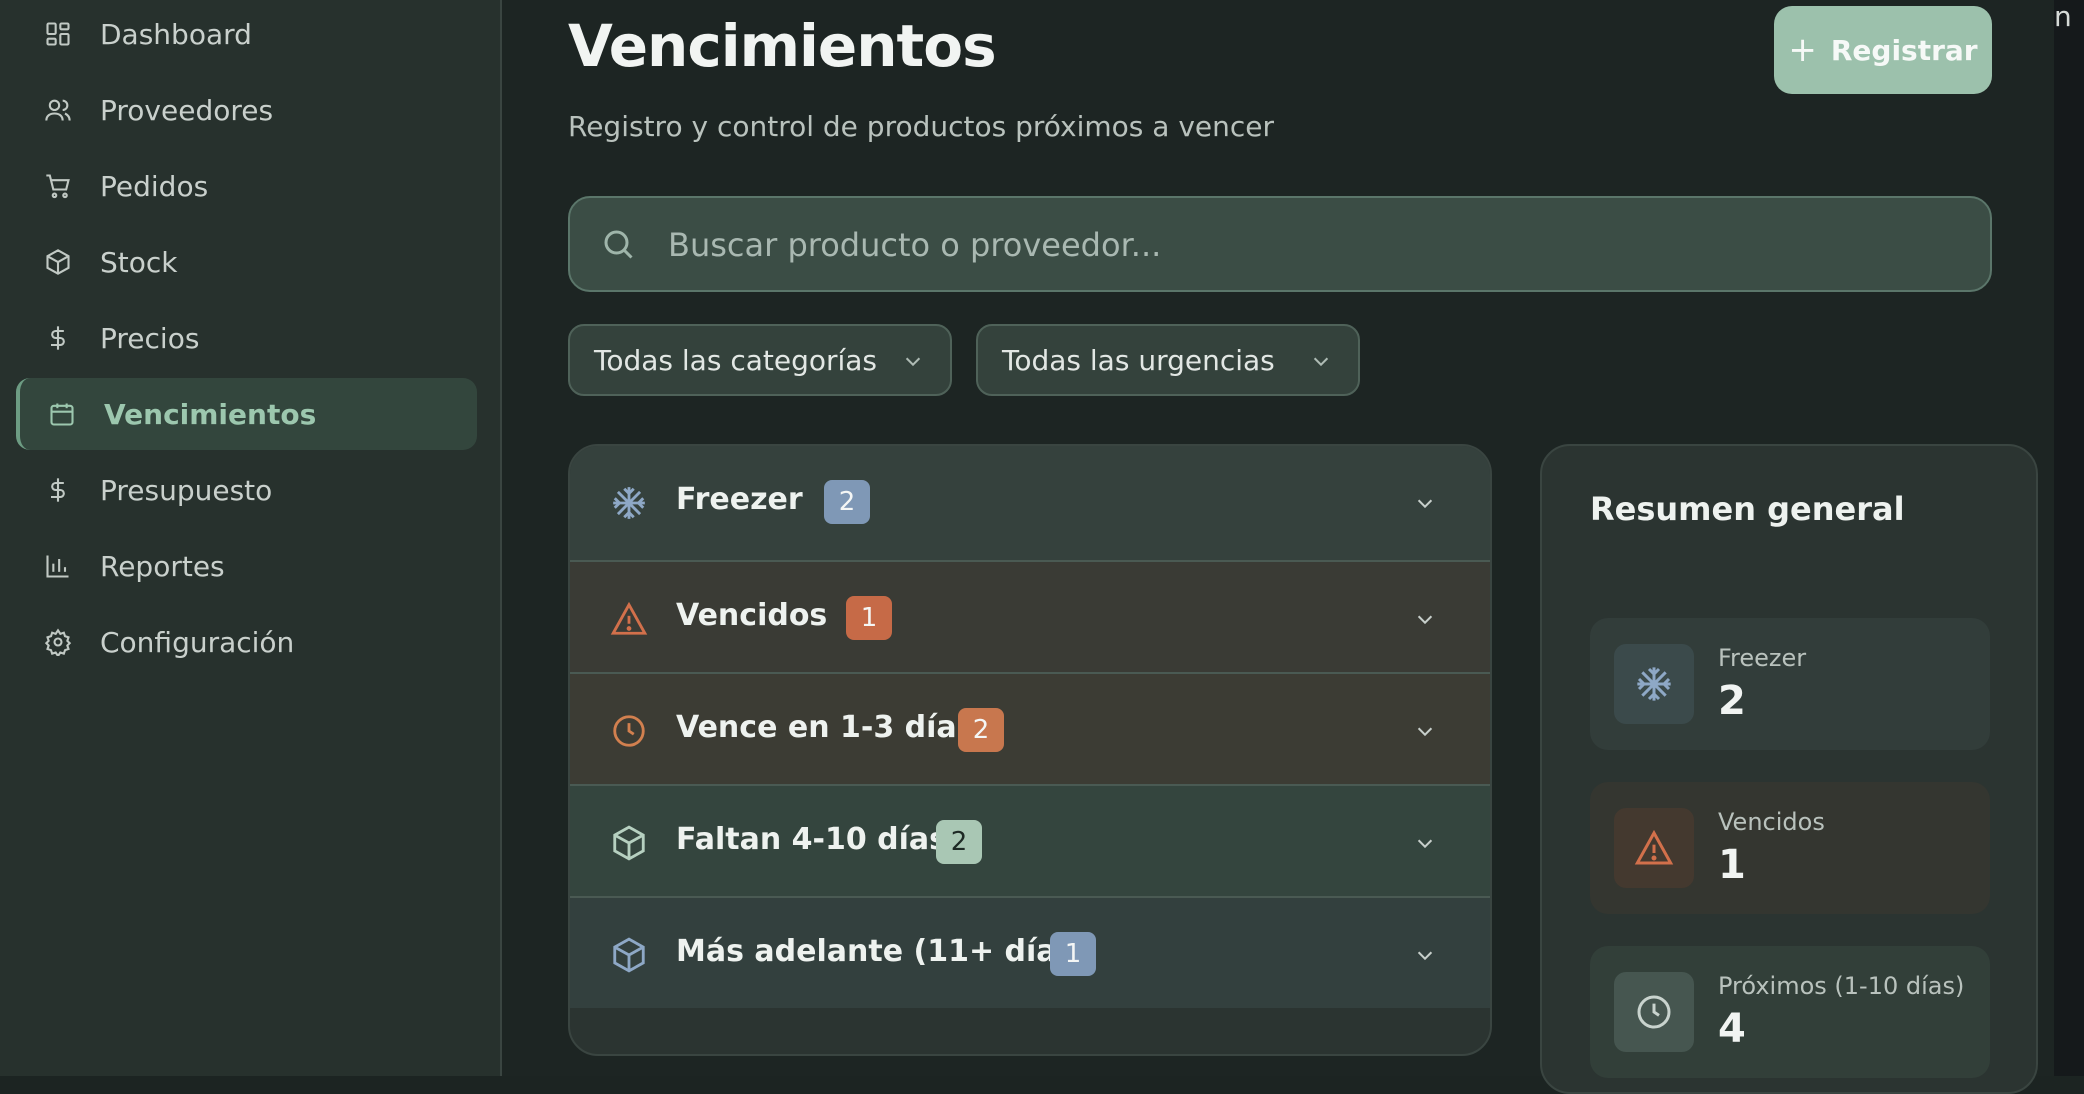  I want to click on sidebar-item-configuracion: Configuración, so click(246, 642).